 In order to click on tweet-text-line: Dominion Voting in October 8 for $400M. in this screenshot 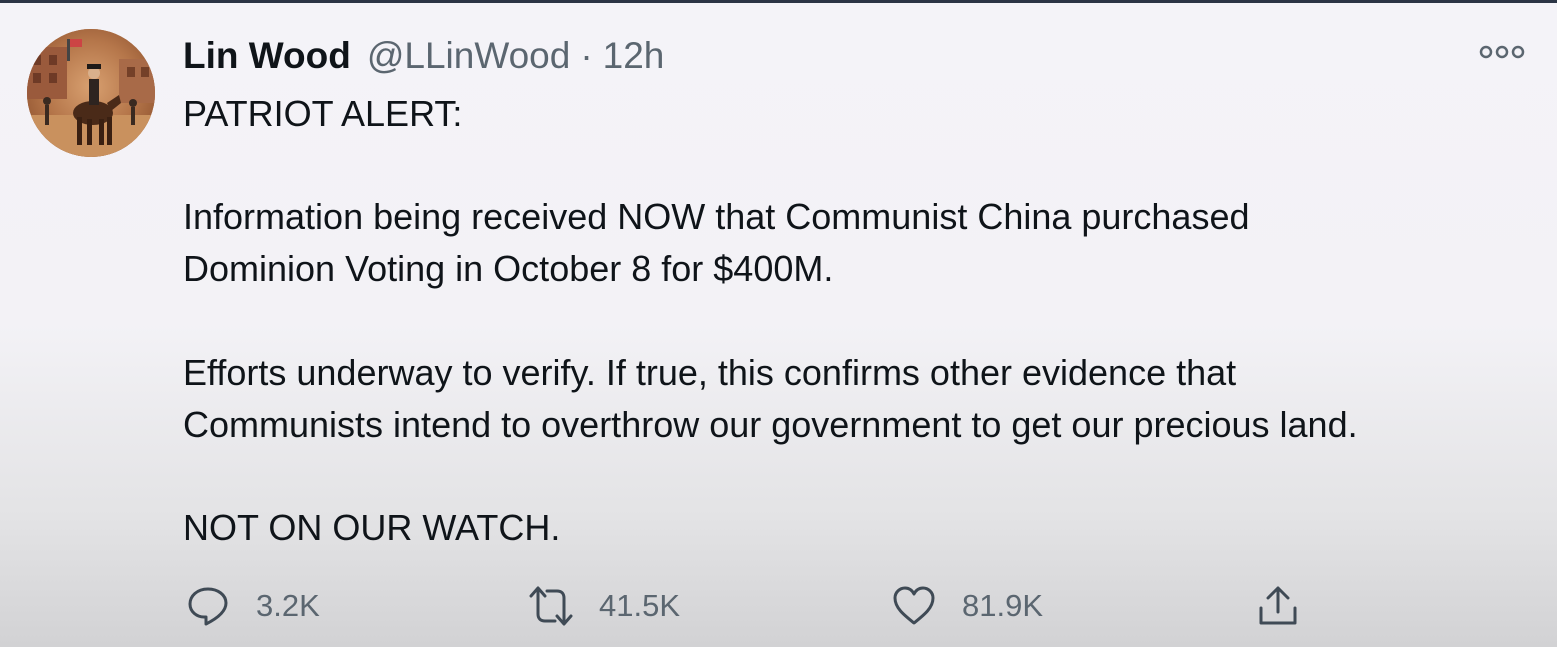, I will do `click(508, 268)`.